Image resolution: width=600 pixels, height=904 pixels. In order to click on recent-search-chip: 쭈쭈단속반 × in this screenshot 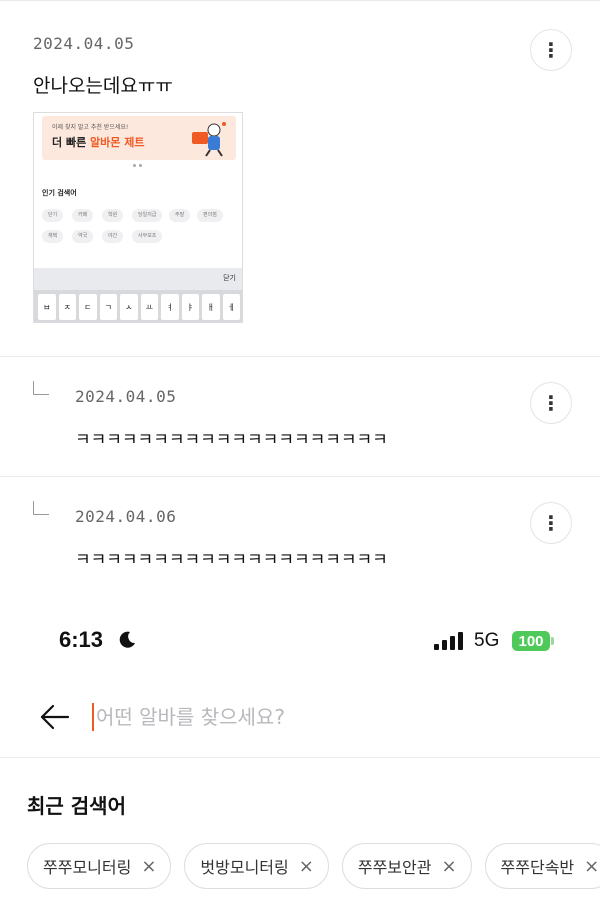, I will do `click(542, 866)`.